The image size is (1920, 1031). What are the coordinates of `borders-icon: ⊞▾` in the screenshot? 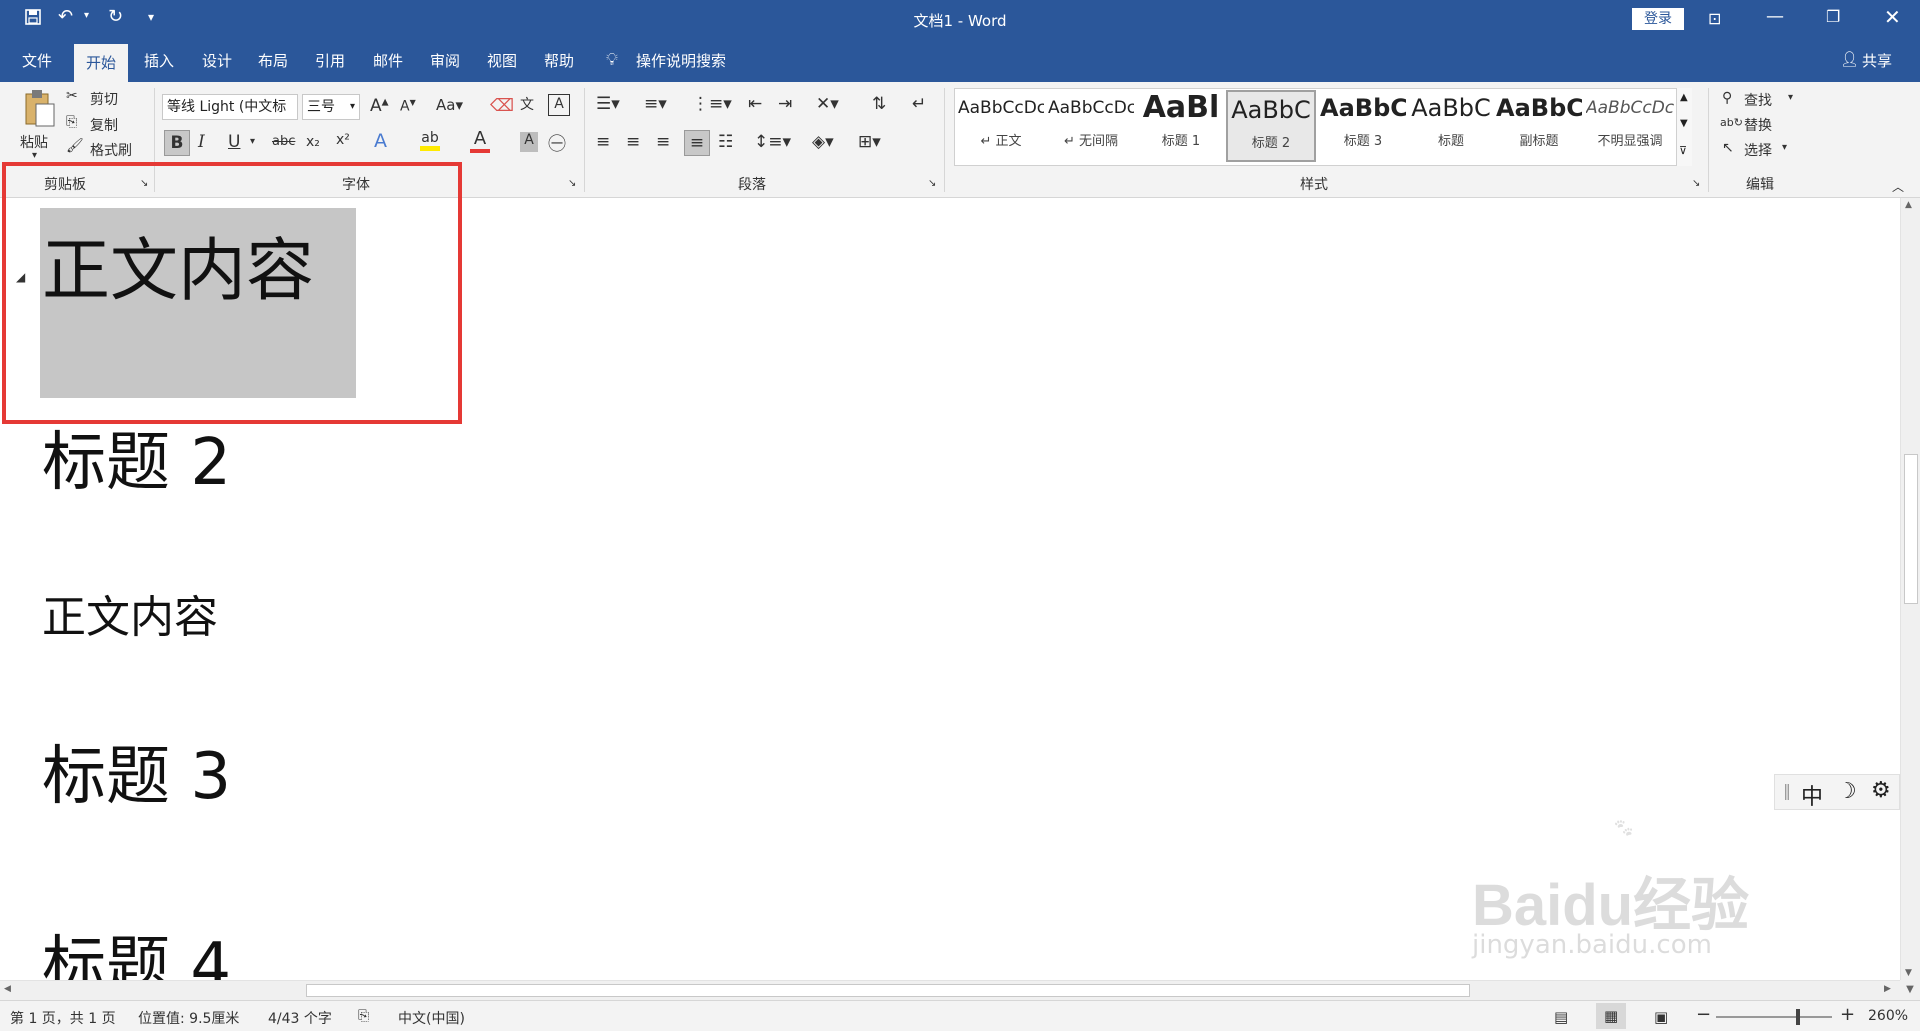 It's located at (869, 142).